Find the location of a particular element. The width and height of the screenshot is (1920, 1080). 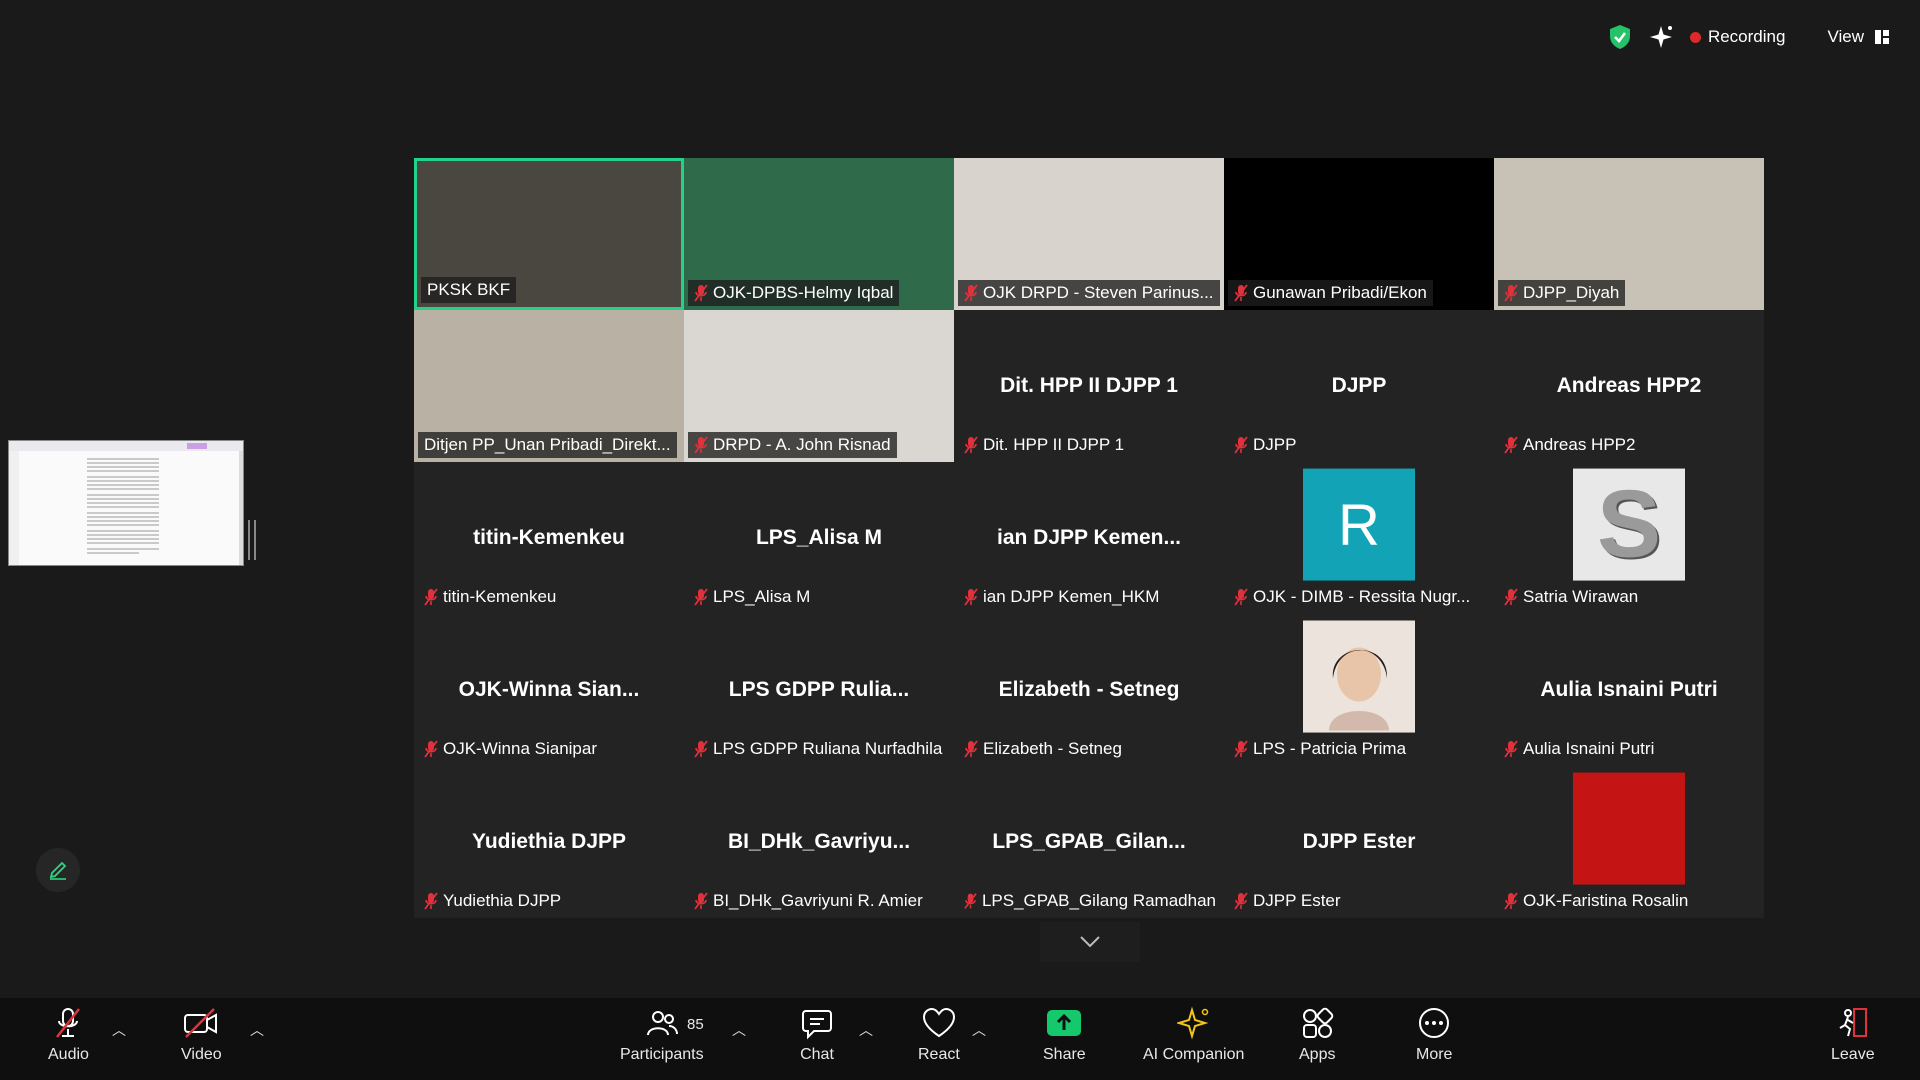

participants-icon is located at coordinates (662, 1023).